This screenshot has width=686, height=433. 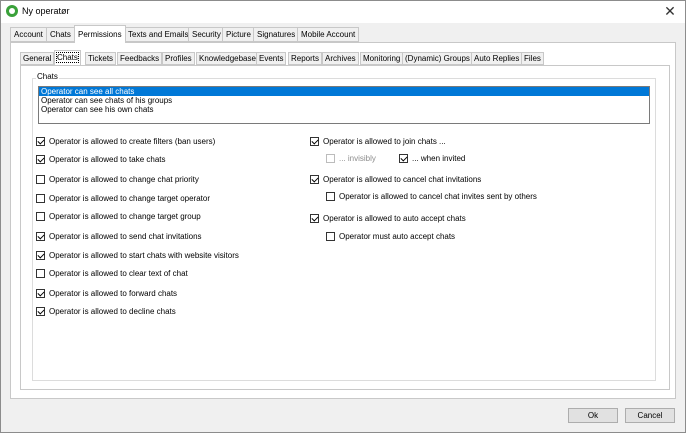 I want to click on list-item: Operator can see chats of his groups, so click(x=344, y=100).